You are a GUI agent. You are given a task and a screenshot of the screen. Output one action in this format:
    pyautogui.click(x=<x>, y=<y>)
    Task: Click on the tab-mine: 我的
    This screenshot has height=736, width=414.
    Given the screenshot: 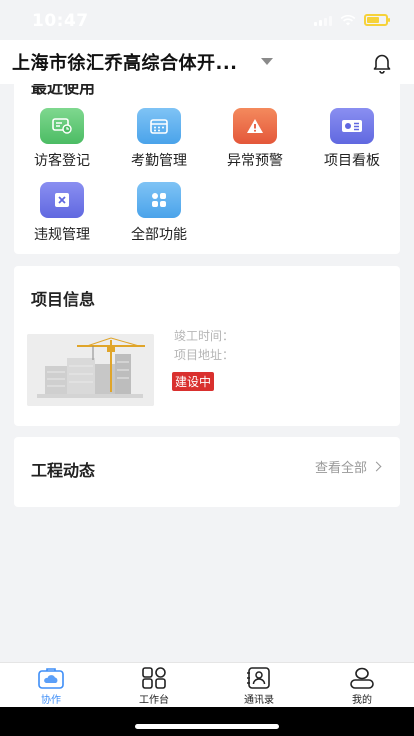 What is the action you would take?
    pyautogui.click(x=362, y=686)
    